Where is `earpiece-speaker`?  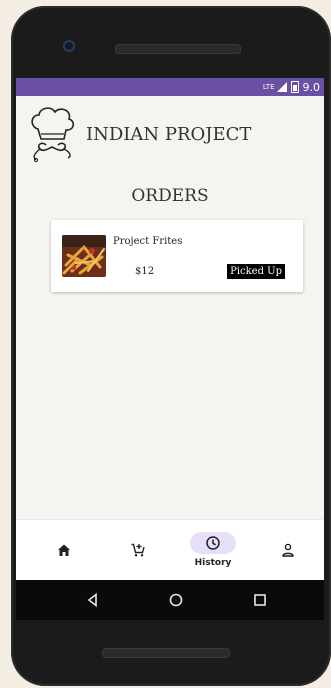 earpiece-speaker is located at coordinates (178, 49).